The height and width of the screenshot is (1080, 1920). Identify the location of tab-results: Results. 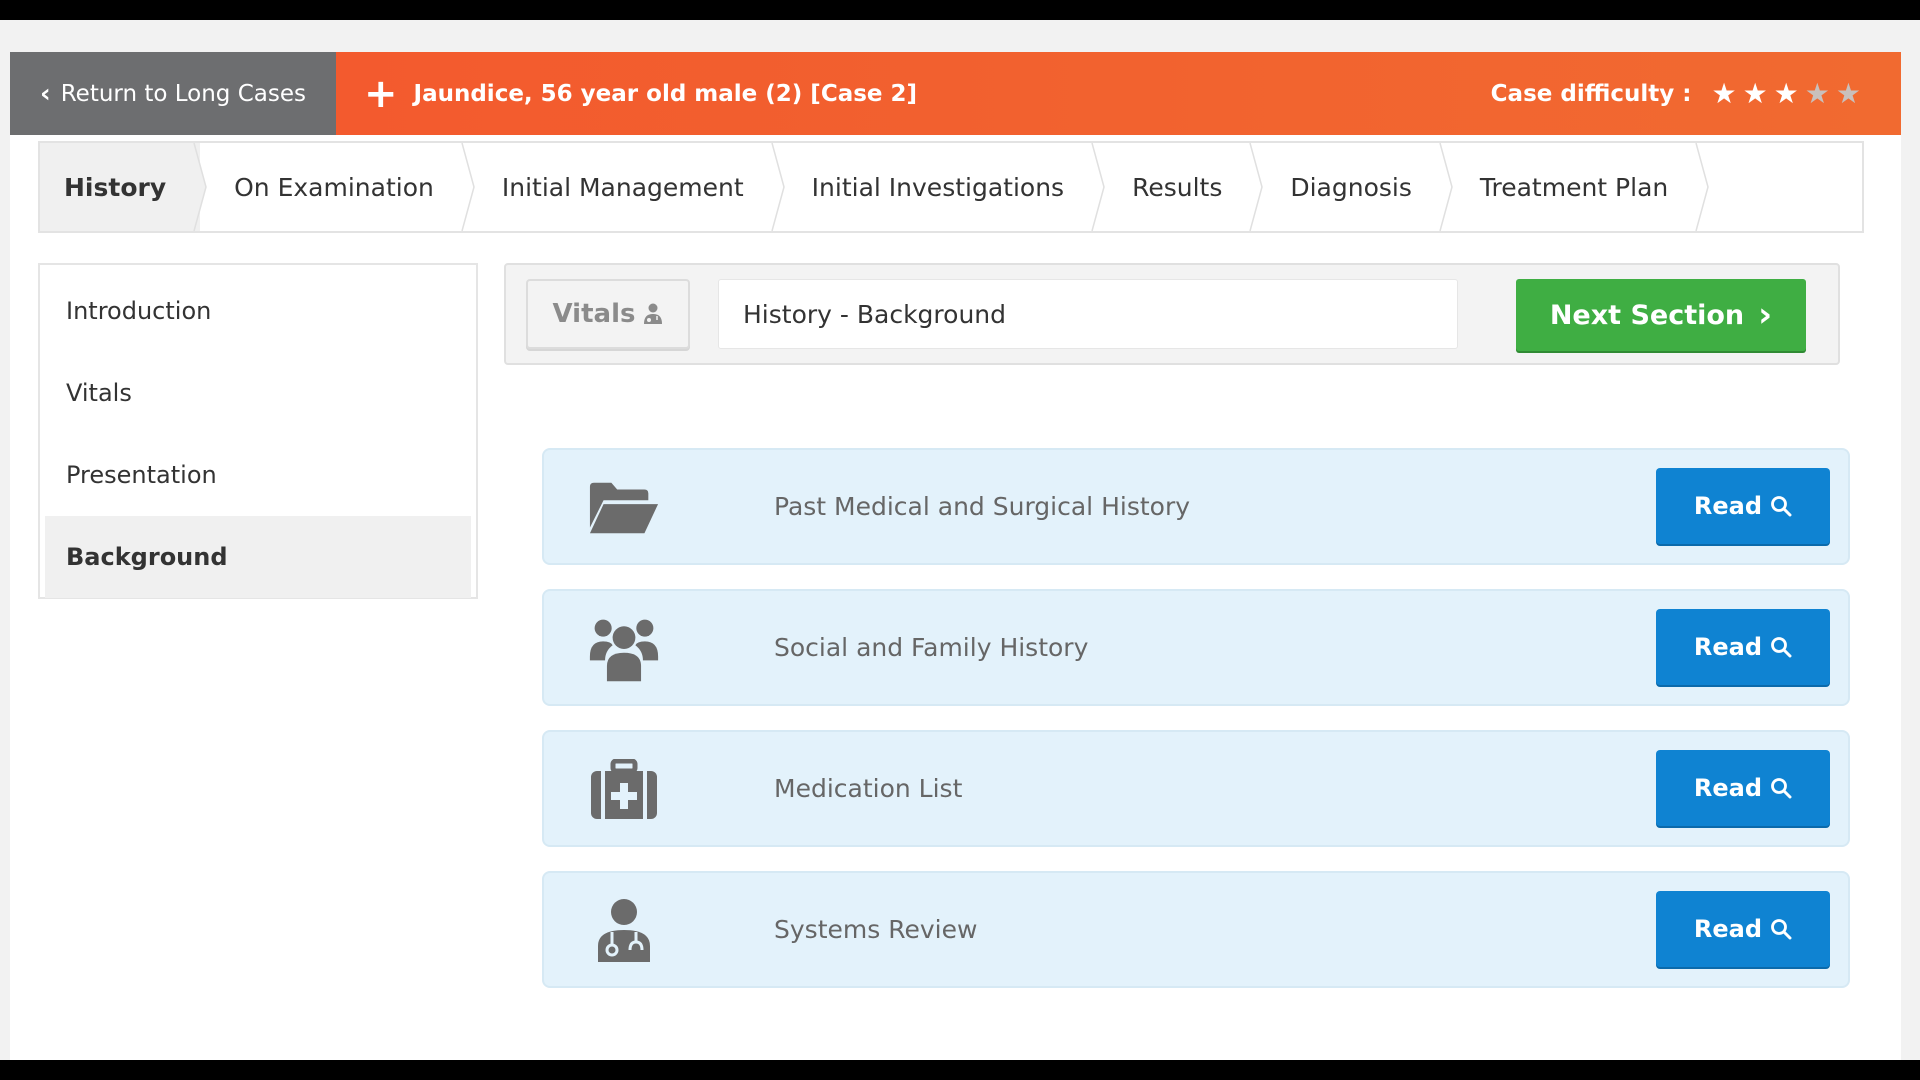
(1181, 187).